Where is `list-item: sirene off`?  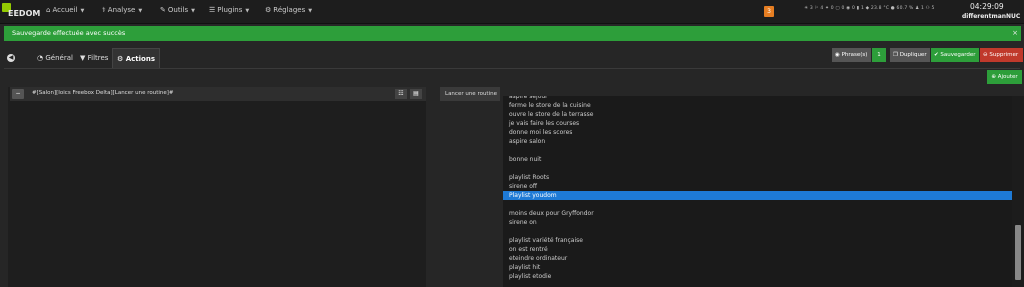
list-item: sirene off is located at coordinates (523, 186).